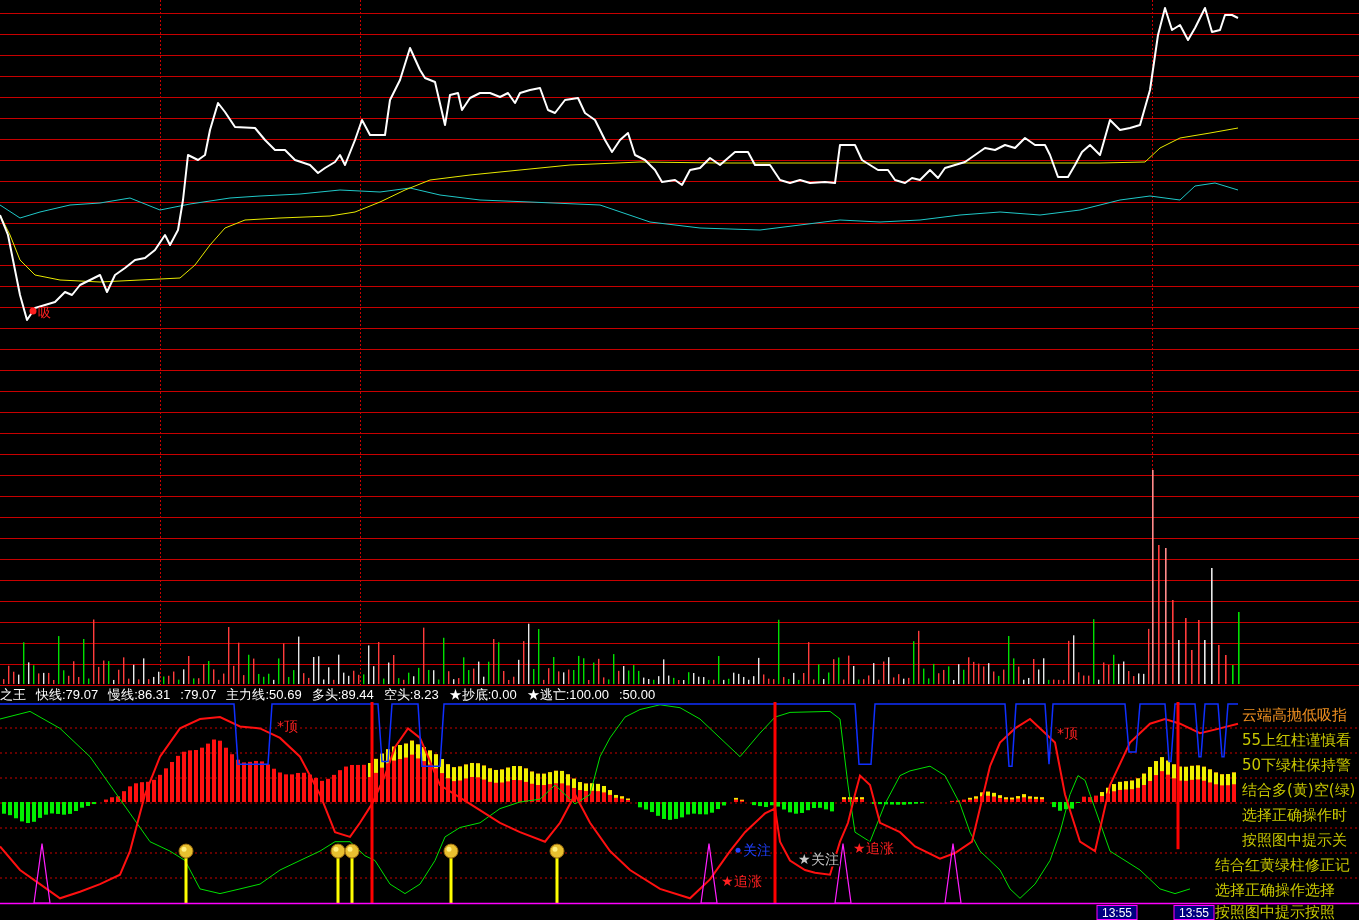 The width and height of the screenshot is (1359, 920). What do you see at coordinates (1294, 815) in the screenshot?
I see `notes-line: 选择正确操作时` at bounding box center [1294, 815].